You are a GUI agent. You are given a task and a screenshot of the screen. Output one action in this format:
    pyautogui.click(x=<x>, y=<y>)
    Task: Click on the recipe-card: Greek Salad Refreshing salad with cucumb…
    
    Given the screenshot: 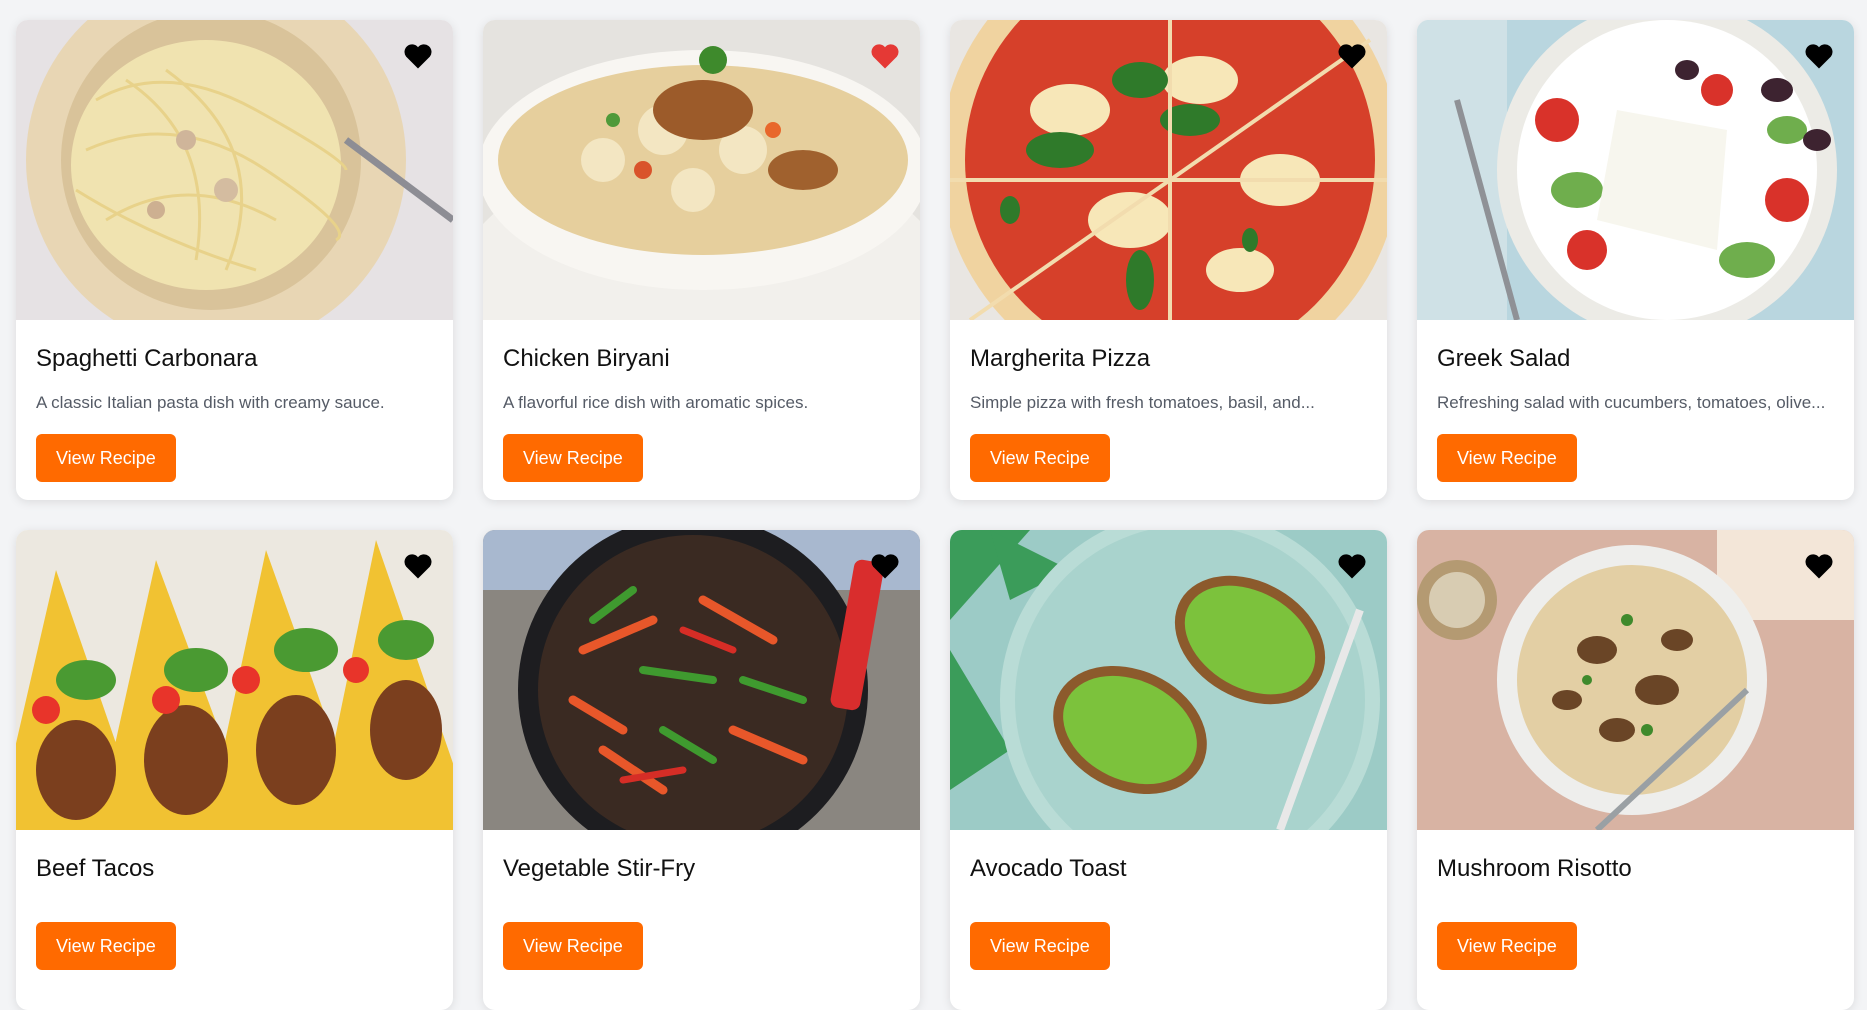 What is the action you would take?
    pyautogui.click(x=1635, y=260)
    